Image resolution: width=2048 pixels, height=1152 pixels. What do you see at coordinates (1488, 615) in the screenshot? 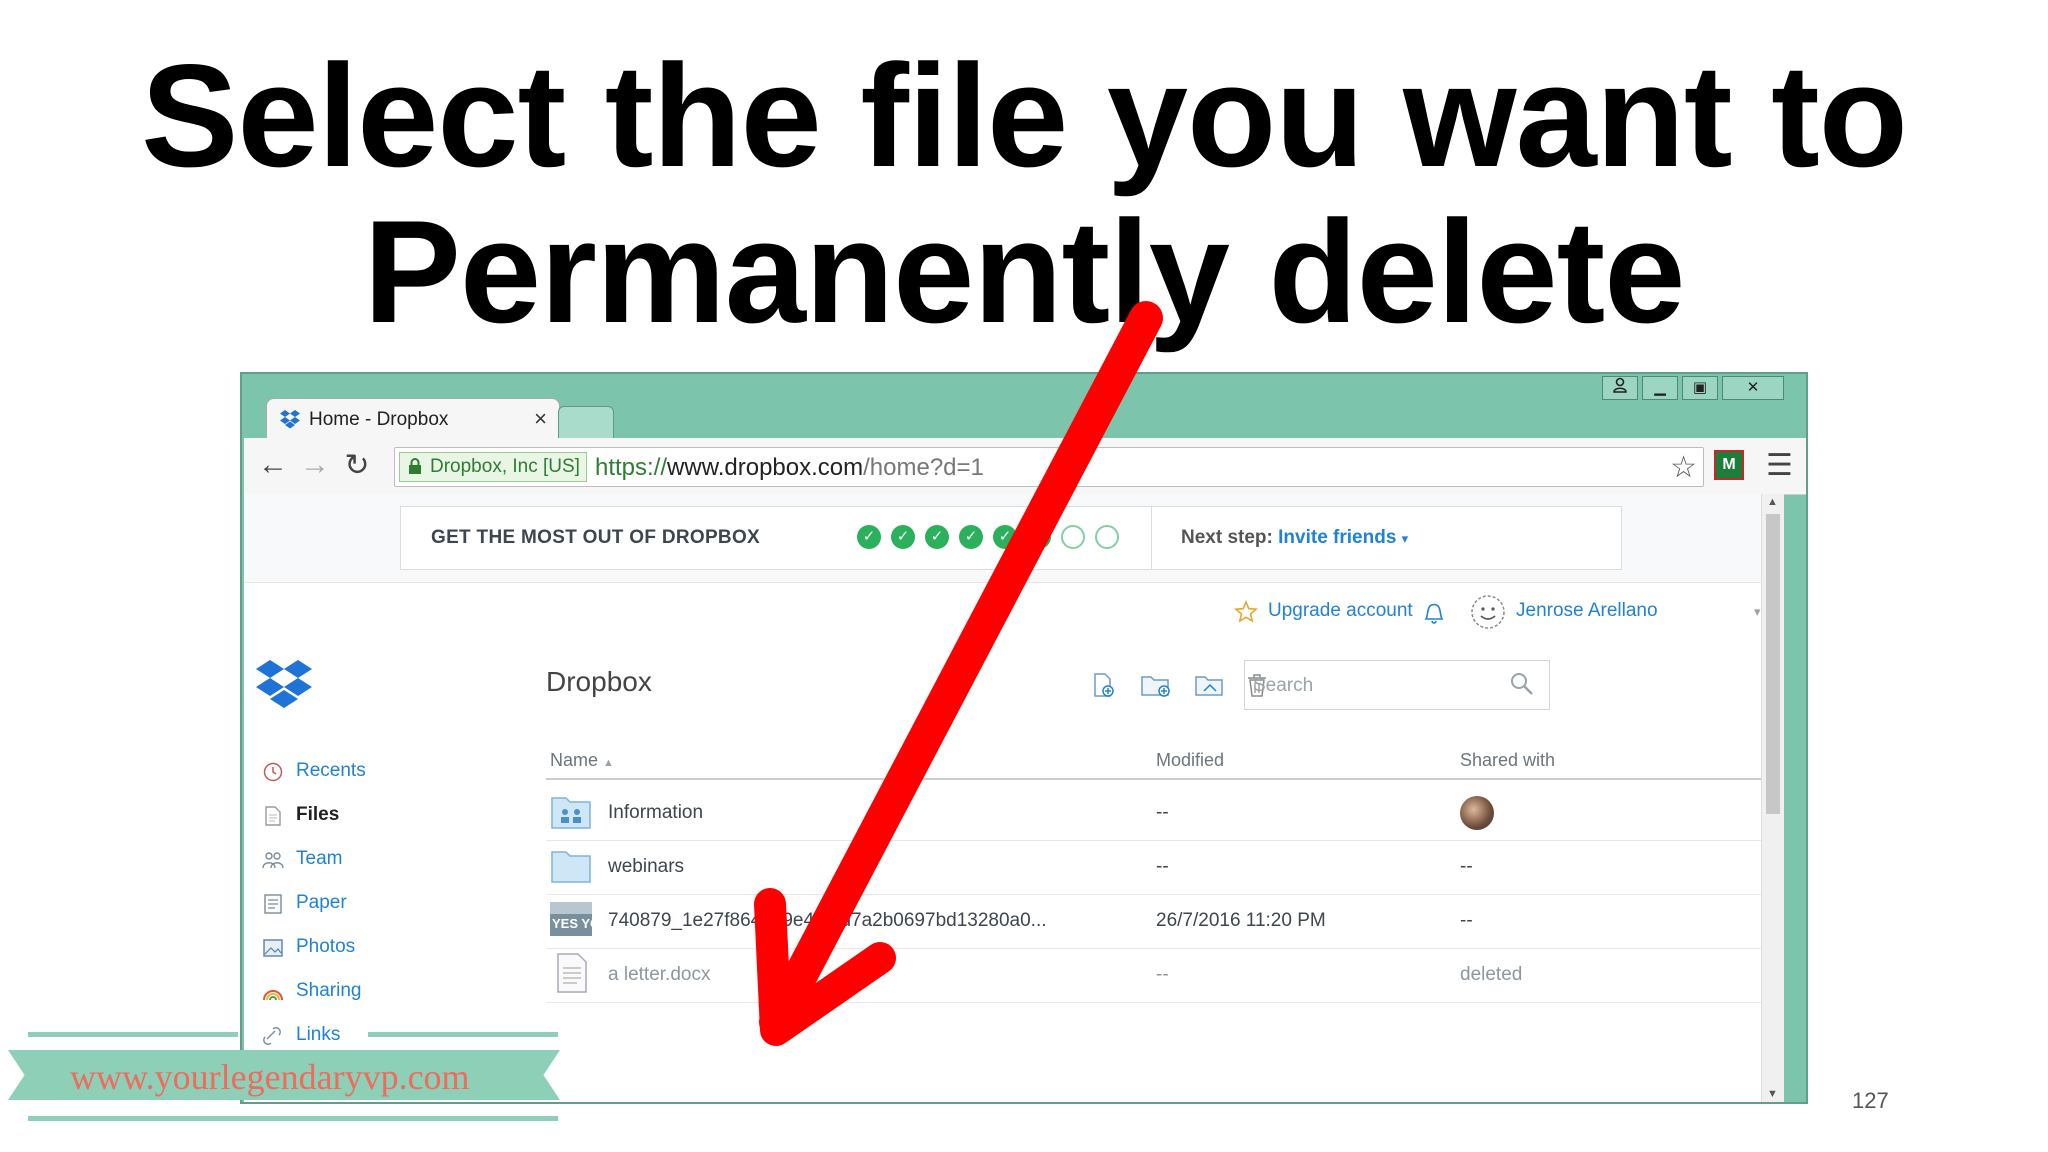
I see `avatar` at bounding box center [1488, 615].